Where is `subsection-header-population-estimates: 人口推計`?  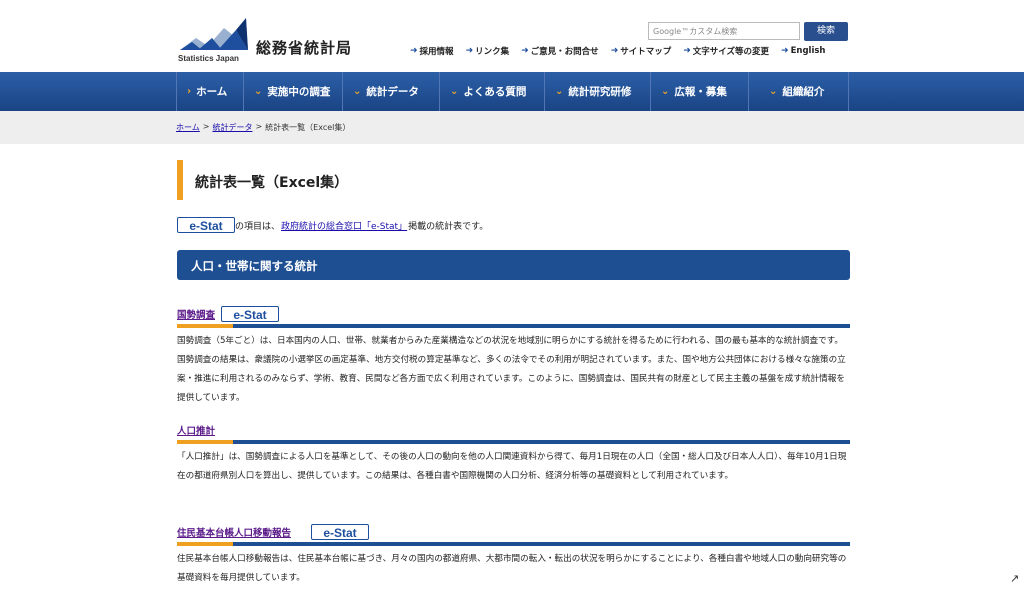
subsection-header-population-estimates: 人口推計 is located at coordinates (513, 429).